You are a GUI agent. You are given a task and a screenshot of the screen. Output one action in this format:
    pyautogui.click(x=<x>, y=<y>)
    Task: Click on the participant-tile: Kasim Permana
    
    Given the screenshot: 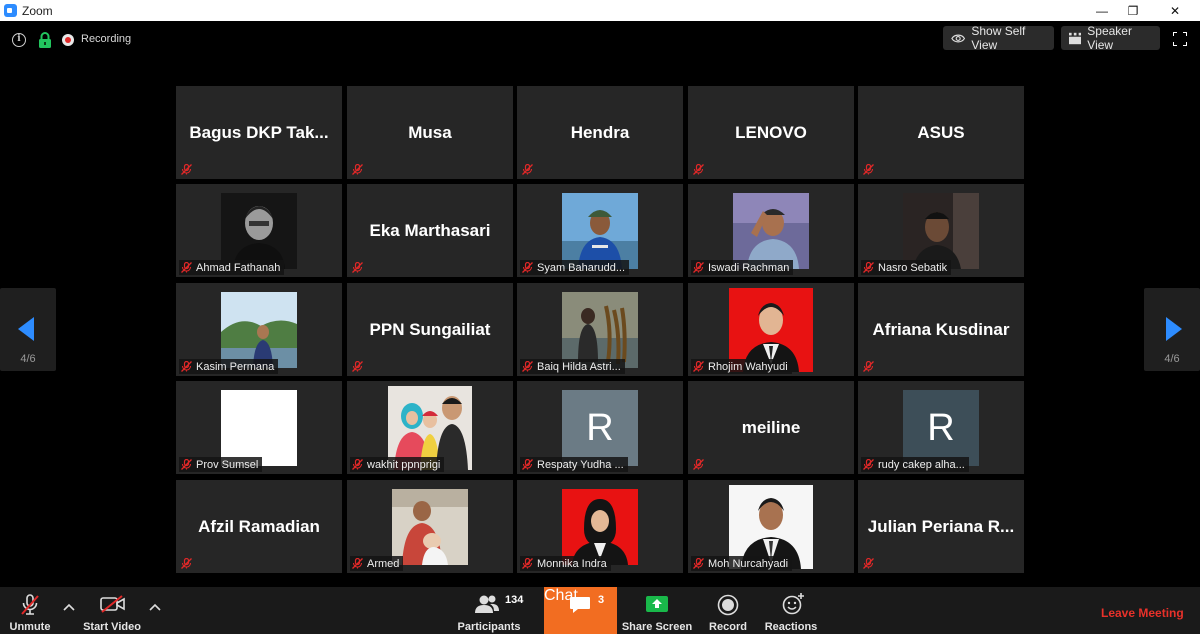 What is the action you would take?
    pyautogui.click(x=259, y=329)
    